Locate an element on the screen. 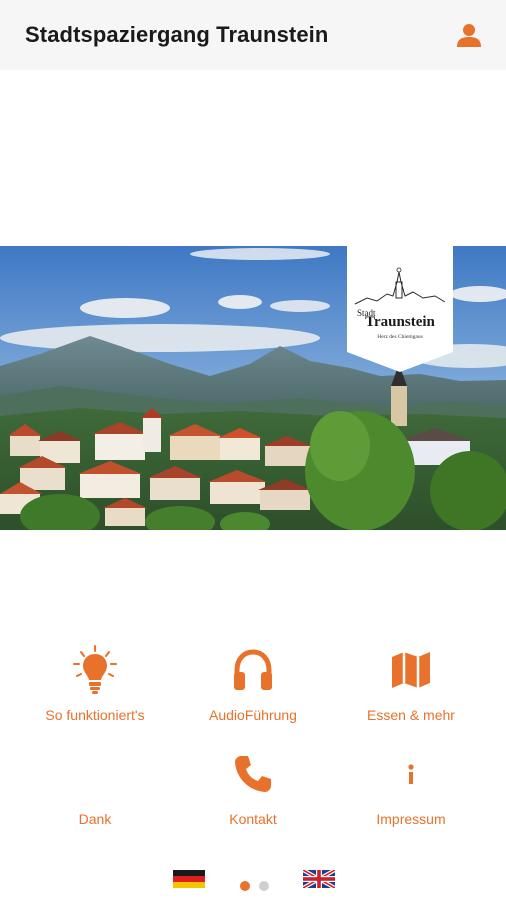 This screenshot has height=900, width=506. menu-item-thanks: Dank is located at coordinates (95, 794).